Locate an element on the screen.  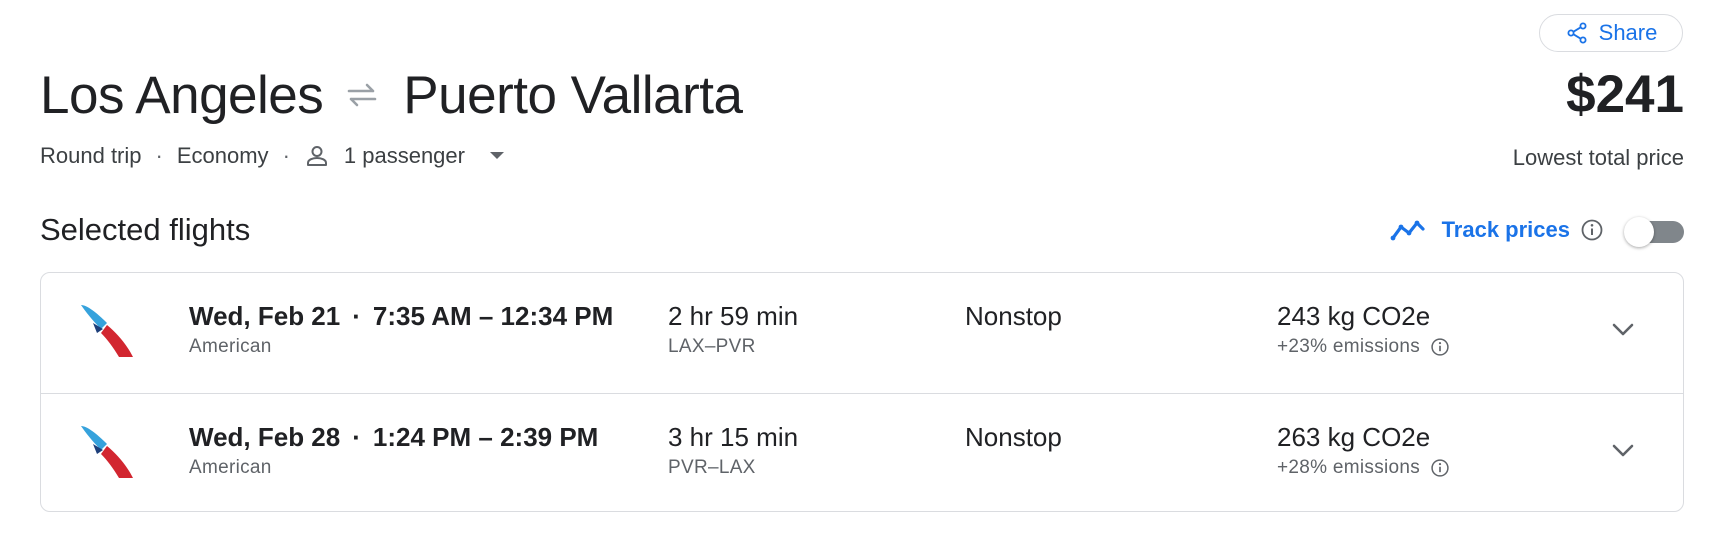
share-label: Share is located at coordinates (1628, 32).